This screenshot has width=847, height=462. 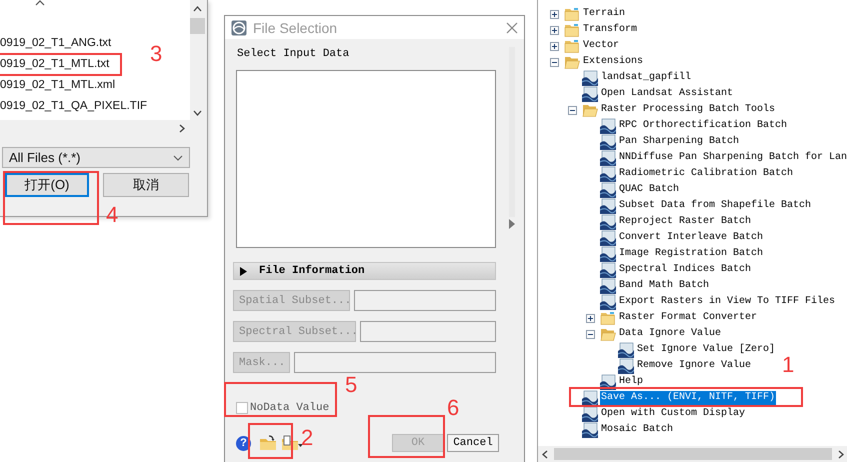 What do you see at coordinates (685, 222) in the screenshot?
I see `tree-item: Reproject Raster Batch` at bounding box center [685, 222].